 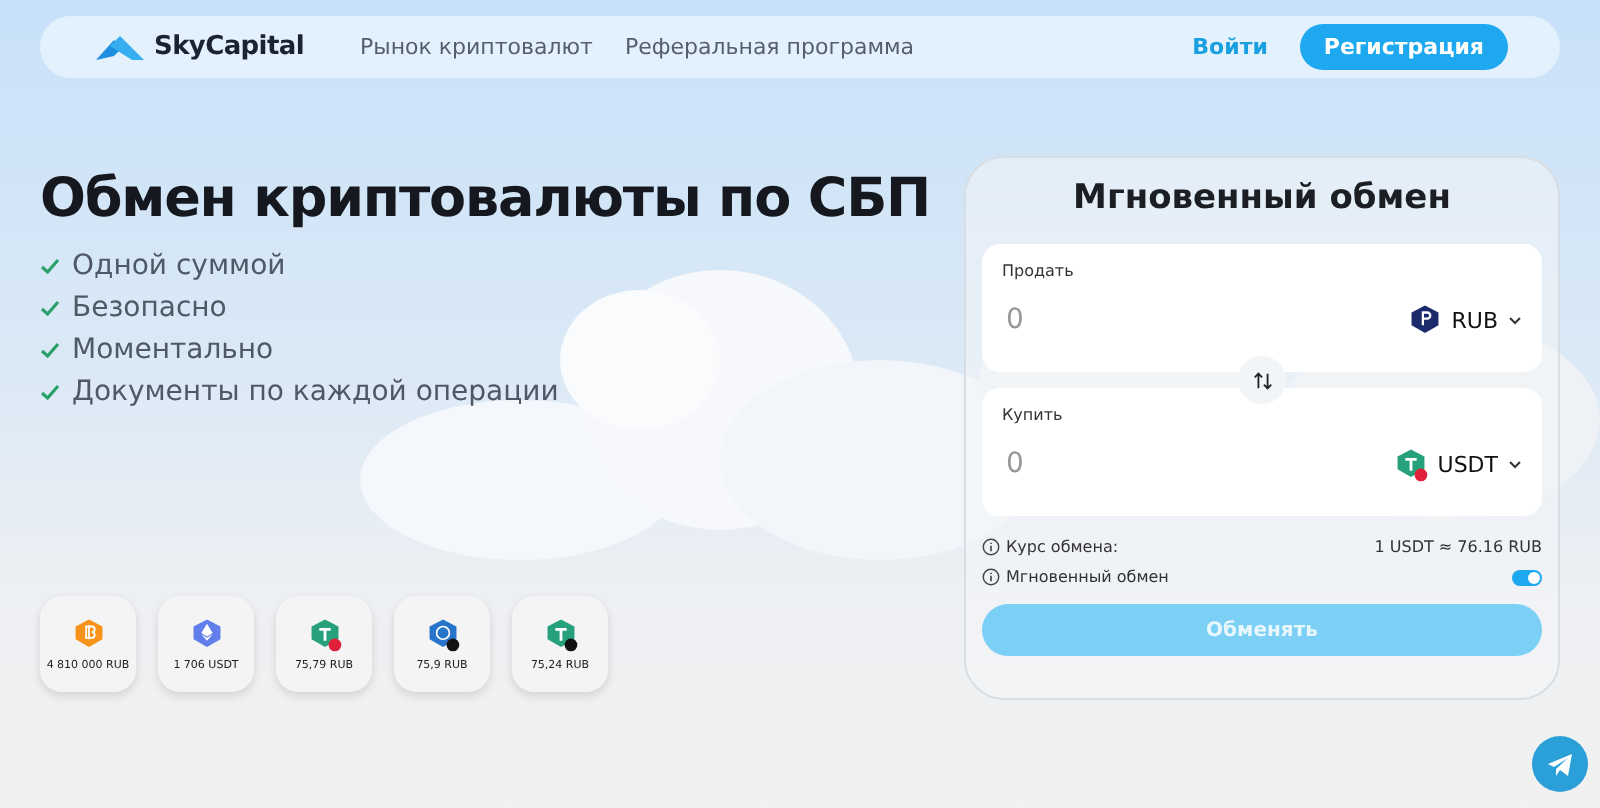 What do you see at coordinates (173, 350) in the screenshot?
I see `feature-text: Моментально` at bounding box center [173, 350].